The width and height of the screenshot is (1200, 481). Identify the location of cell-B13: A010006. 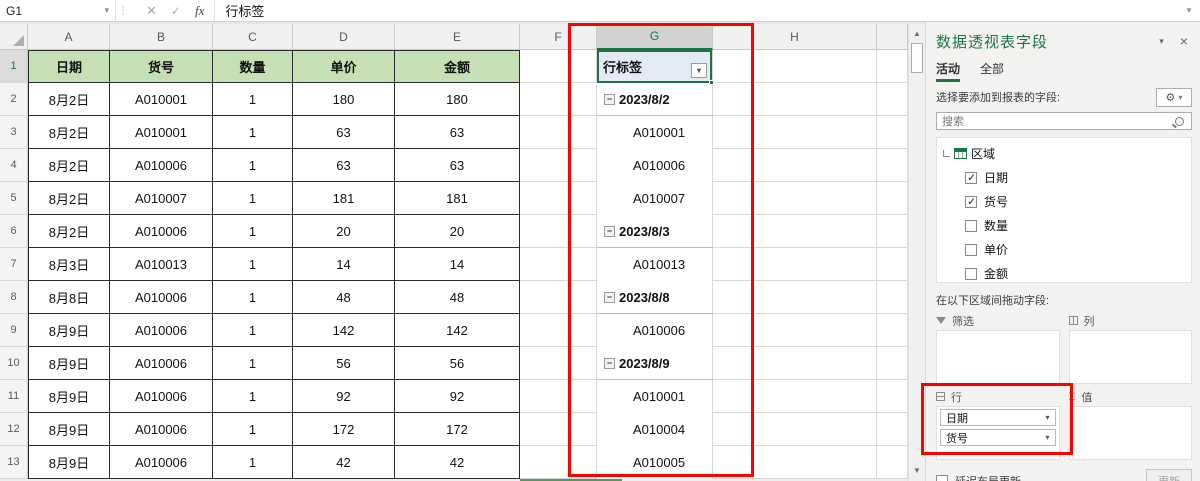
(161, 462).